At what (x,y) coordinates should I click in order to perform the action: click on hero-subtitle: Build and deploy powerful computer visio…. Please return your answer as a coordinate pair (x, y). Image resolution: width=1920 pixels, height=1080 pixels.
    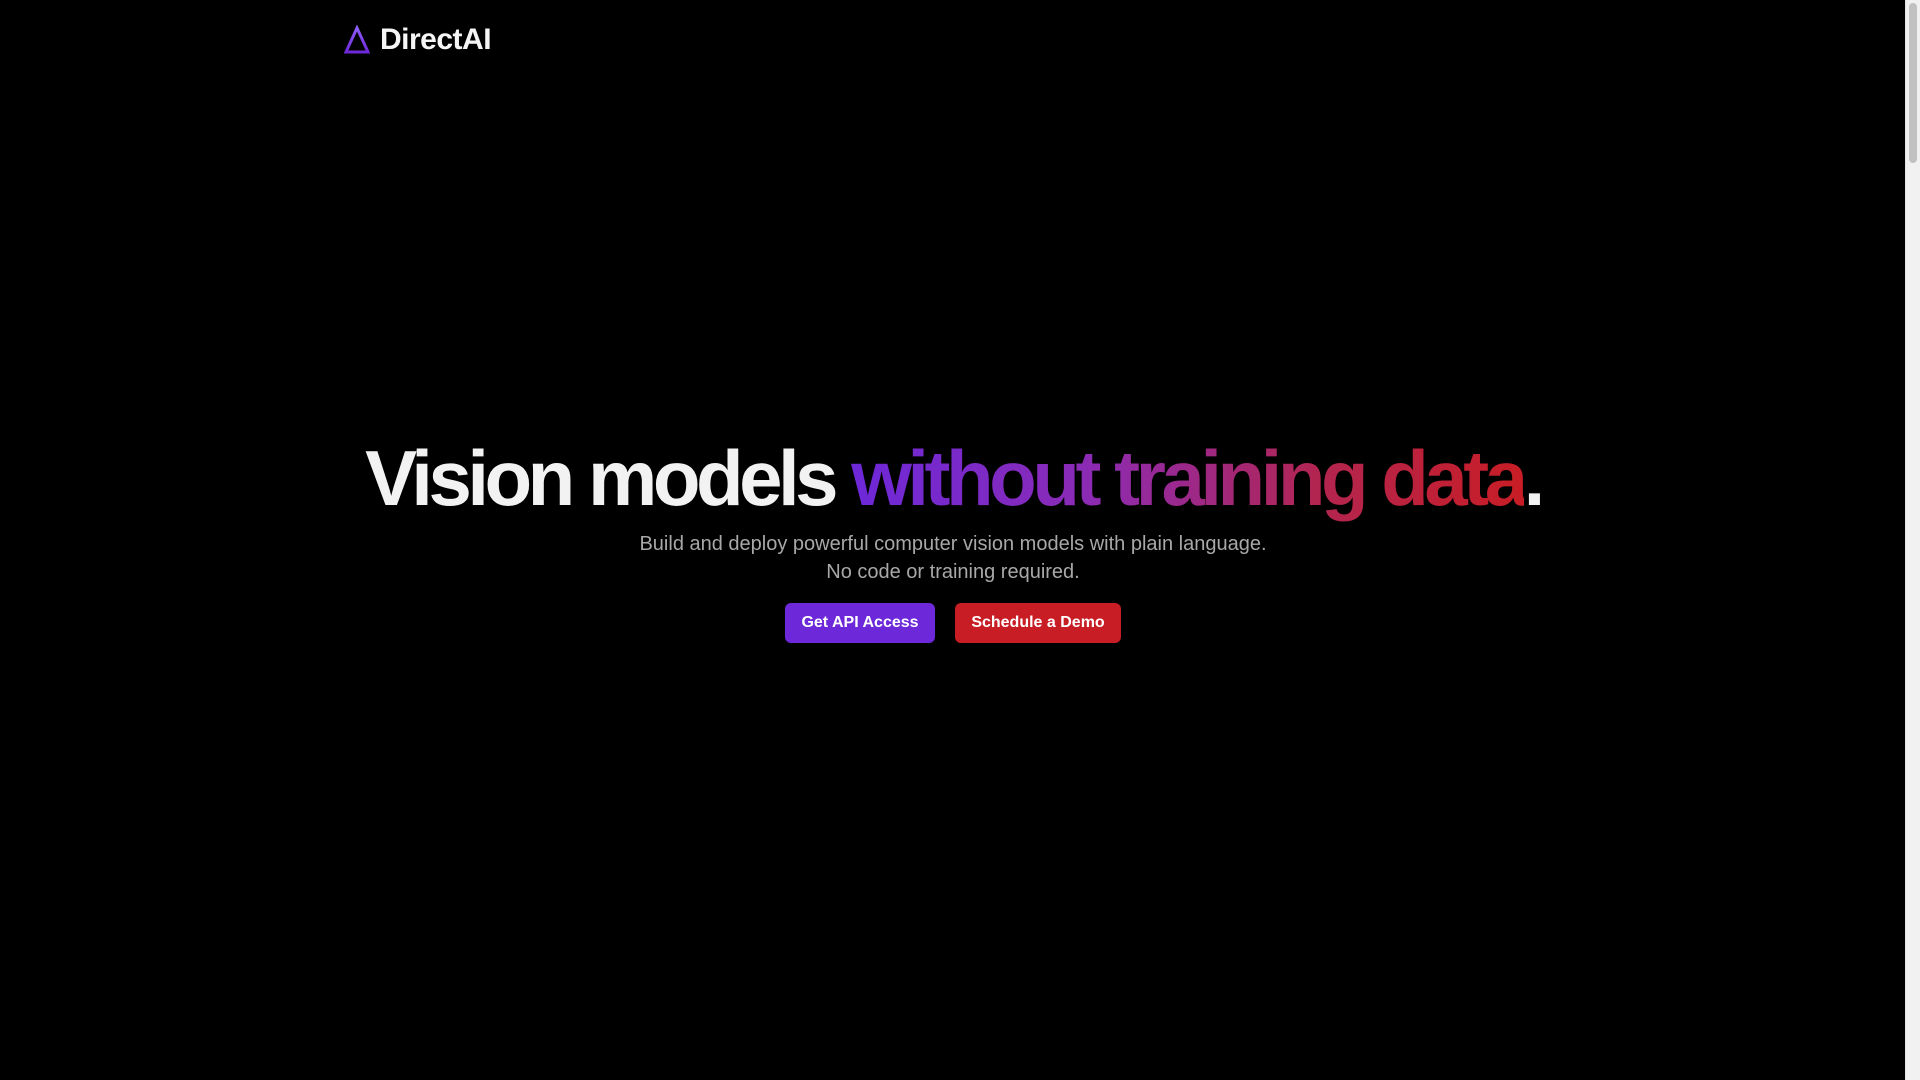
    Looking at the image, I should click on (953, 558).